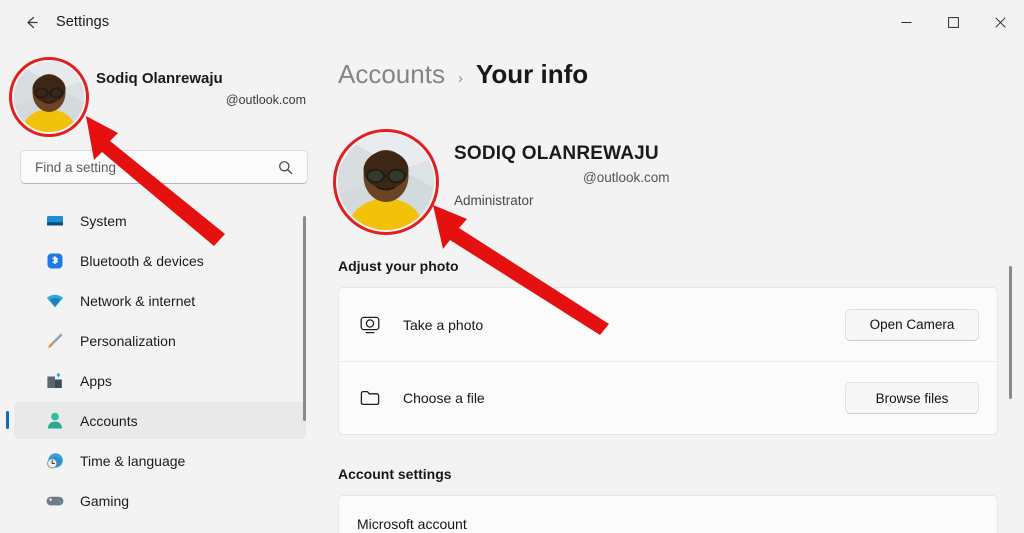 The width and height of the screenshot is (1024, 533). I want to click on paintbrush-icon, so click(55, 341).